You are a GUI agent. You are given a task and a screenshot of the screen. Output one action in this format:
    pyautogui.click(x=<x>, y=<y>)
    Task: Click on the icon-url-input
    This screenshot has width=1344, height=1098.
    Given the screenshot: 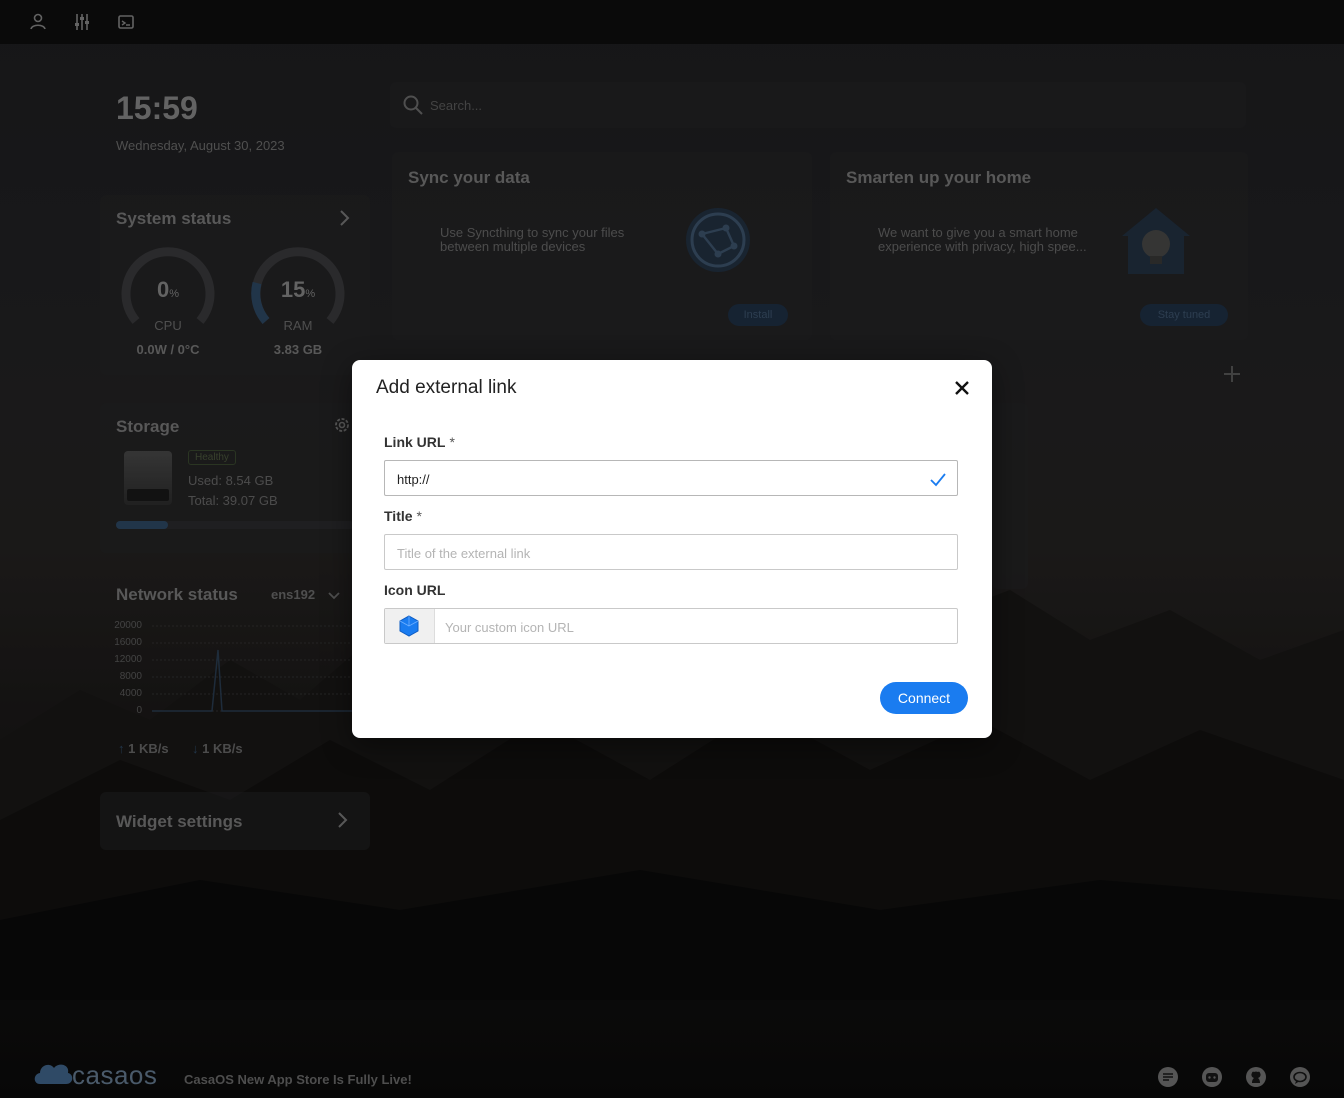 What is the action you would take?
    pyautogui.click(x=695, y=627)
    